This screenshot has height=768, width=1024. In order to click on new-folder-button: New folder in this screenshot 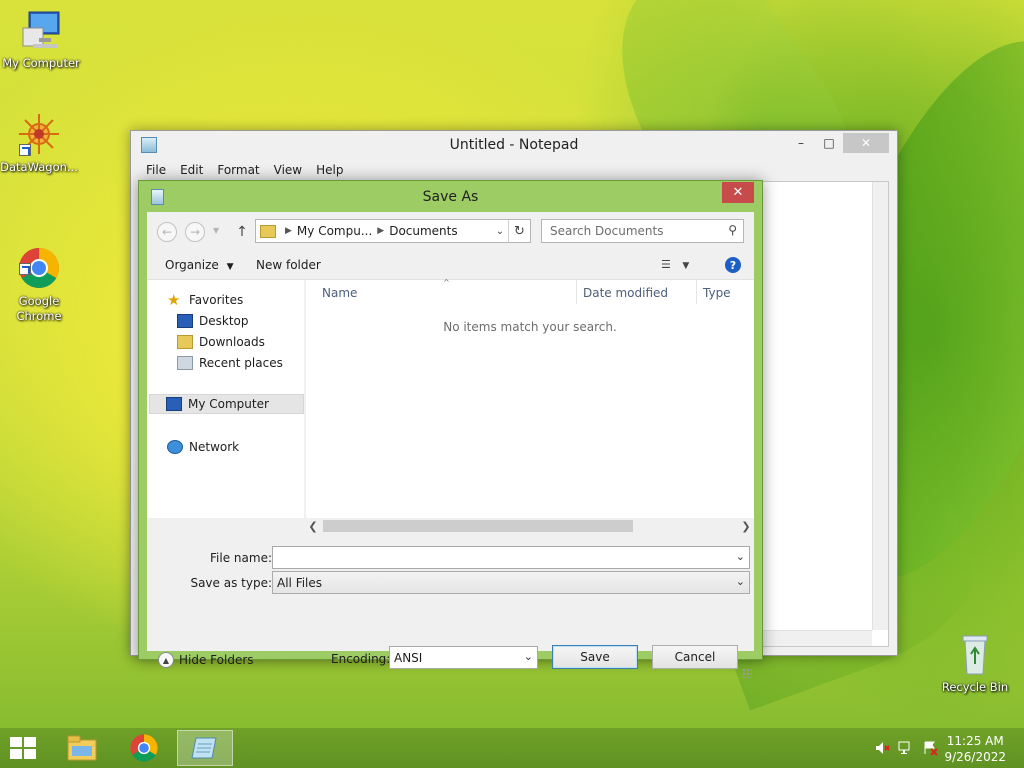, I will do `click(288, 265)`.